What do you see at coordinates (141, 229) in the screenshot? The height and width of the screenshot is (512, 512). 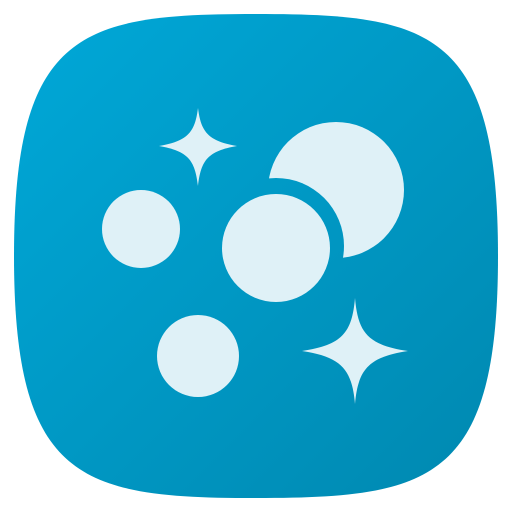 I see `bubble-small-left-icon` at bounding box center [141, 229].